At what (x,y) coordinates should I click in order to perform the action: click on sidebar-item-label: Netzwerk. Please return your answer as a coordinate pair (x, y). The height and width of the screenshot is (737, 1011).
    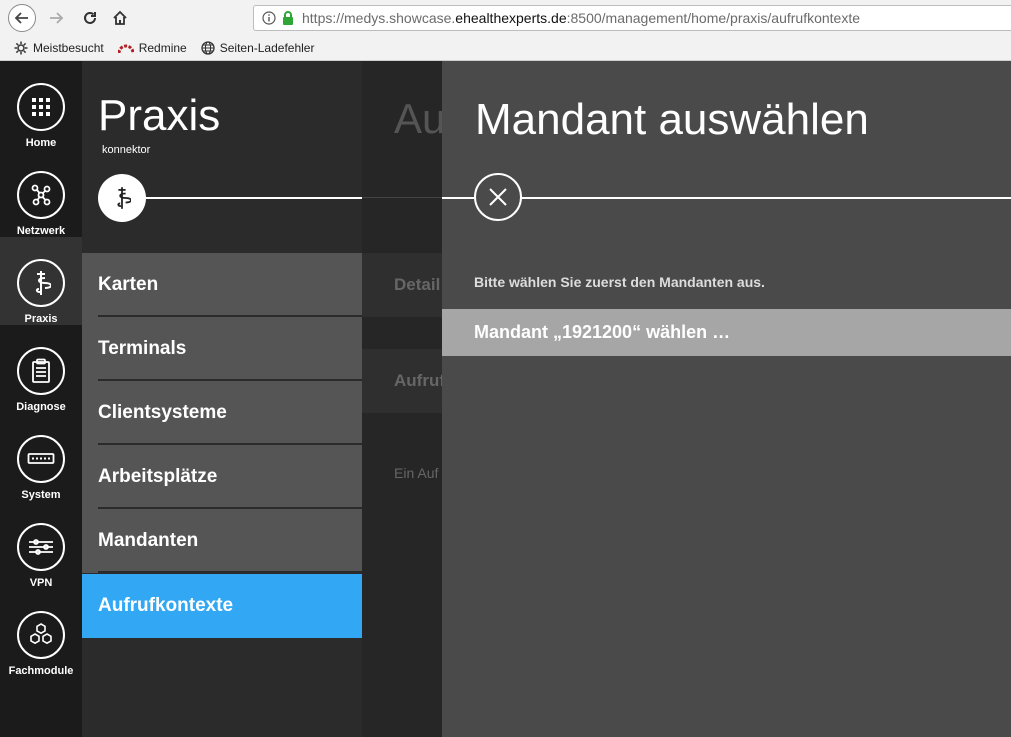
    Looking at the image, I should click on (41, 231).